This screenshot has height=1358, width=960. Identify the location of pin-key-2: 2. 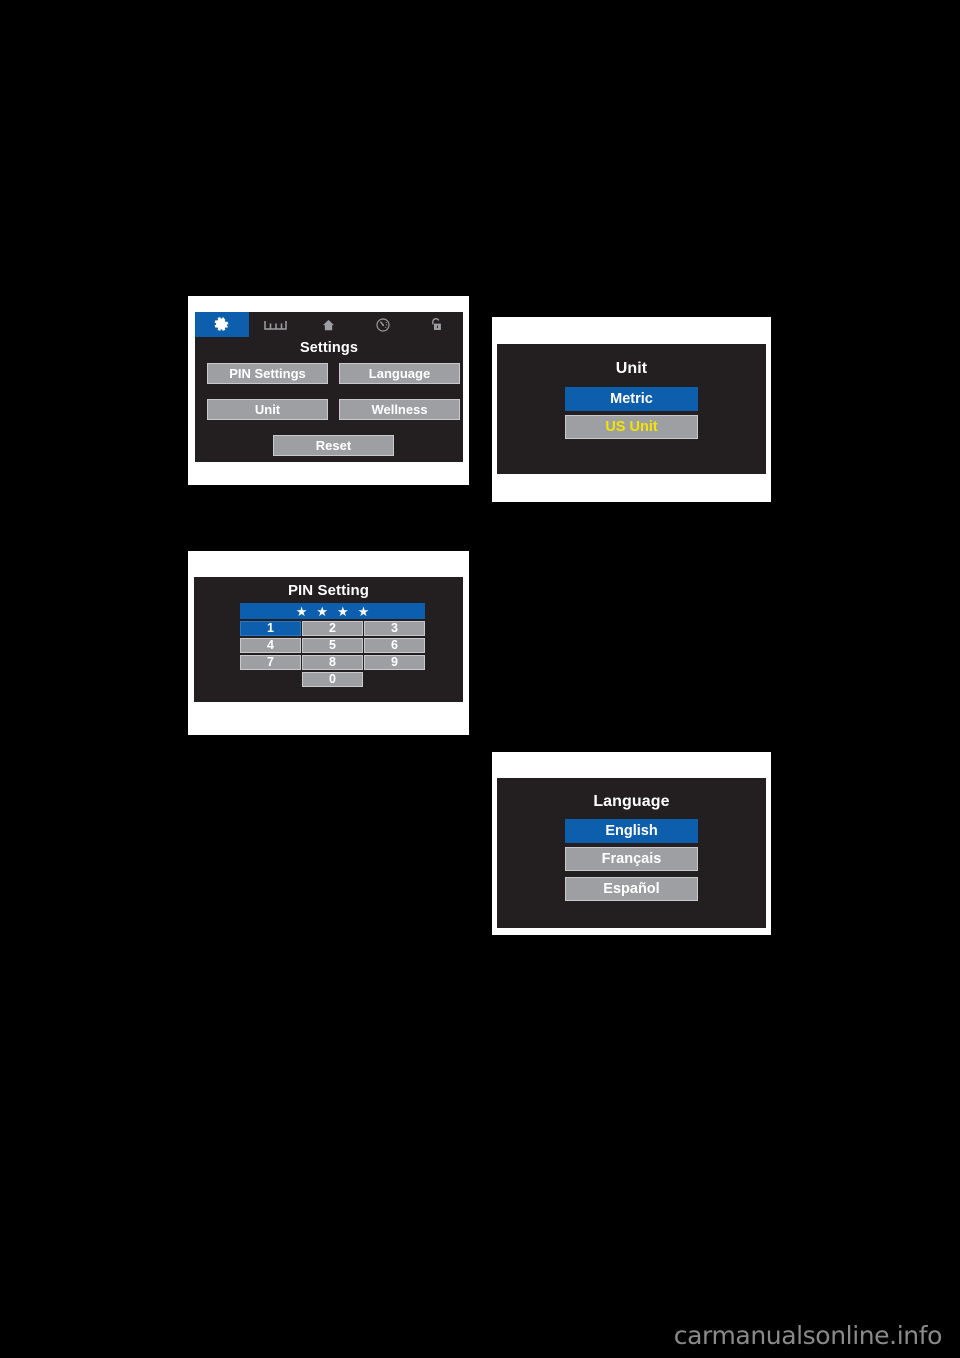
(332, 628).